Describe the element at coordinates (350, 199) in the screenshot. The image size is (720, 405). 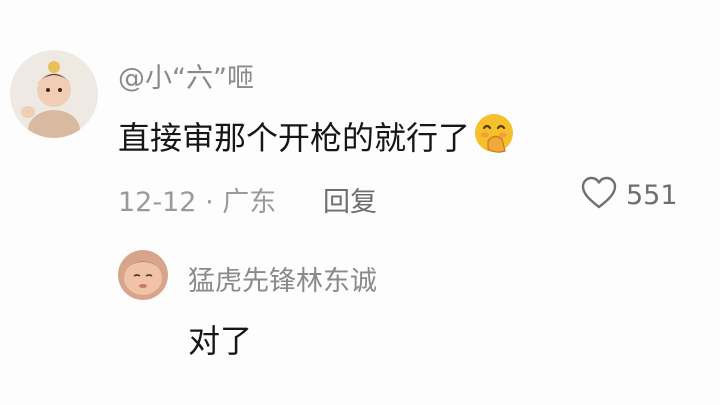
I see `reply-button: 回复` at that location.